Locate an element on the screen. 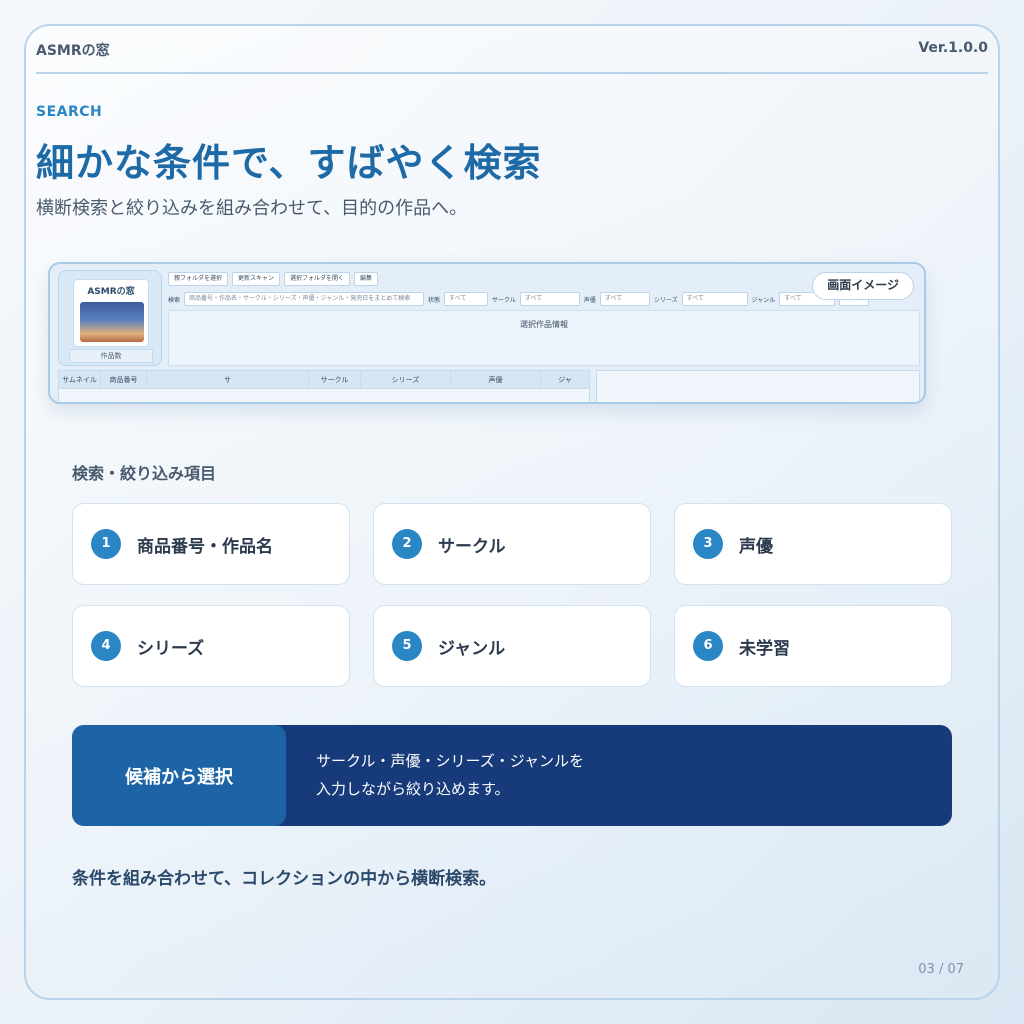  mini-logo-image is located at coordinates (112, 322).